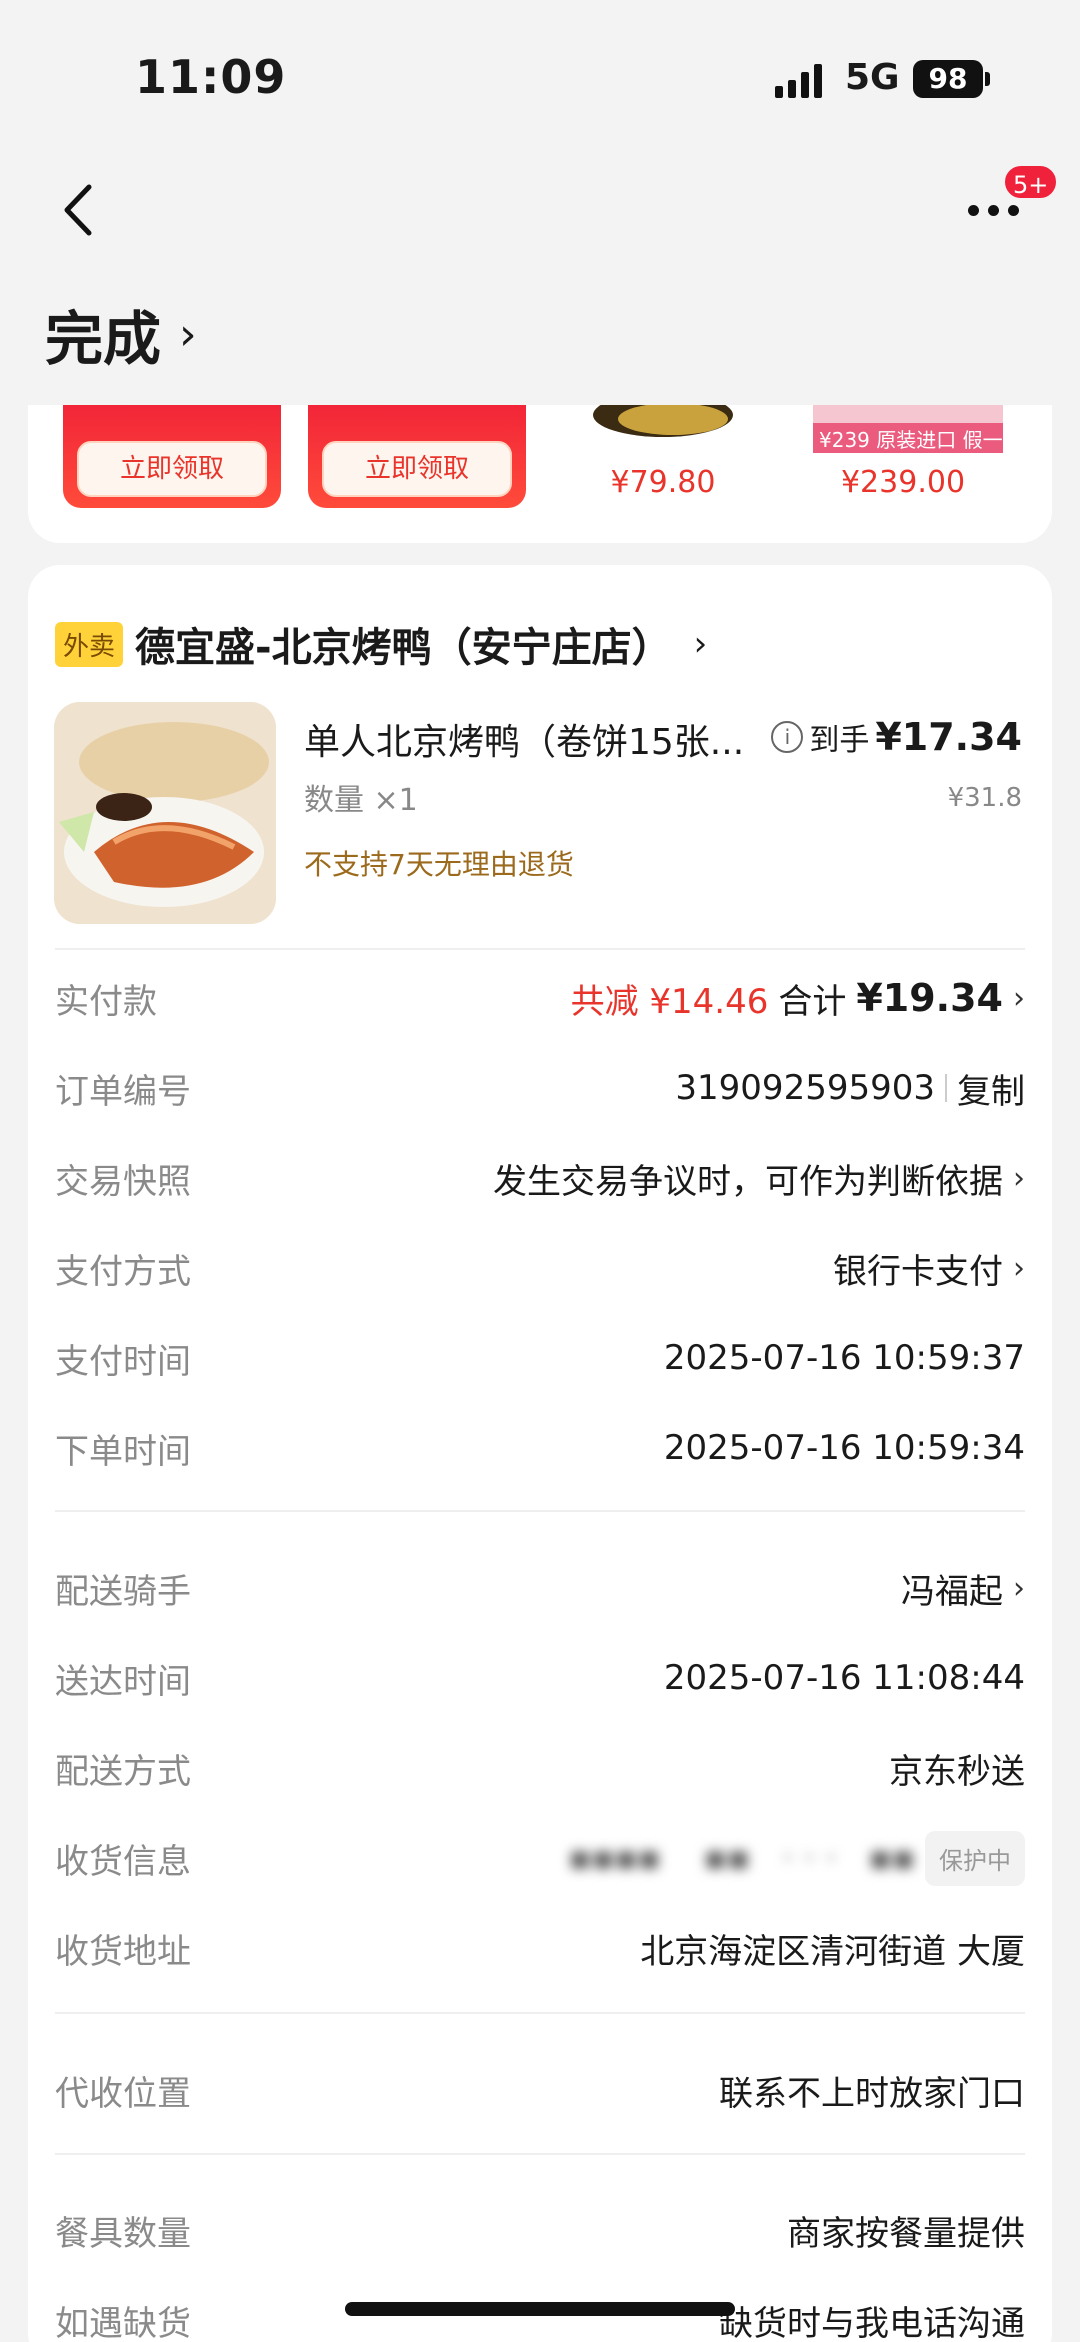  I want to click on row-stockout: 如遇缺货 缺货时与我电话沟通, so click(540, 2316).